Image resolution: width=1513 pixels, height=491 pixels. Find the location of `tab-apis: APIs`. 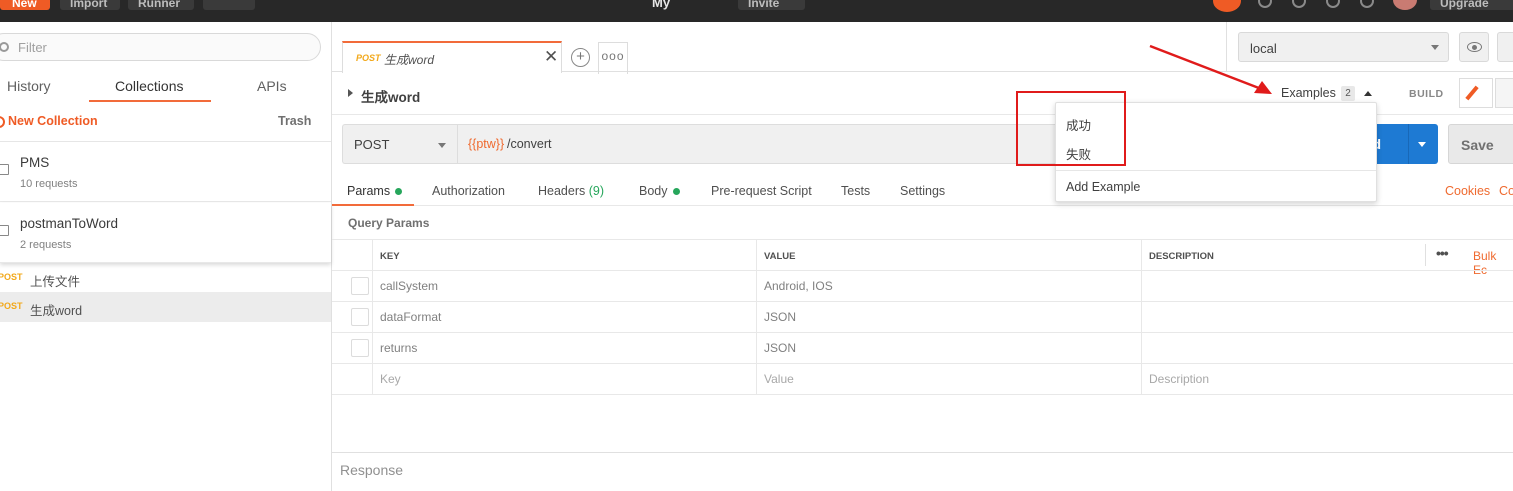

tab-apis: APIs is located at coordinates (272, 86).